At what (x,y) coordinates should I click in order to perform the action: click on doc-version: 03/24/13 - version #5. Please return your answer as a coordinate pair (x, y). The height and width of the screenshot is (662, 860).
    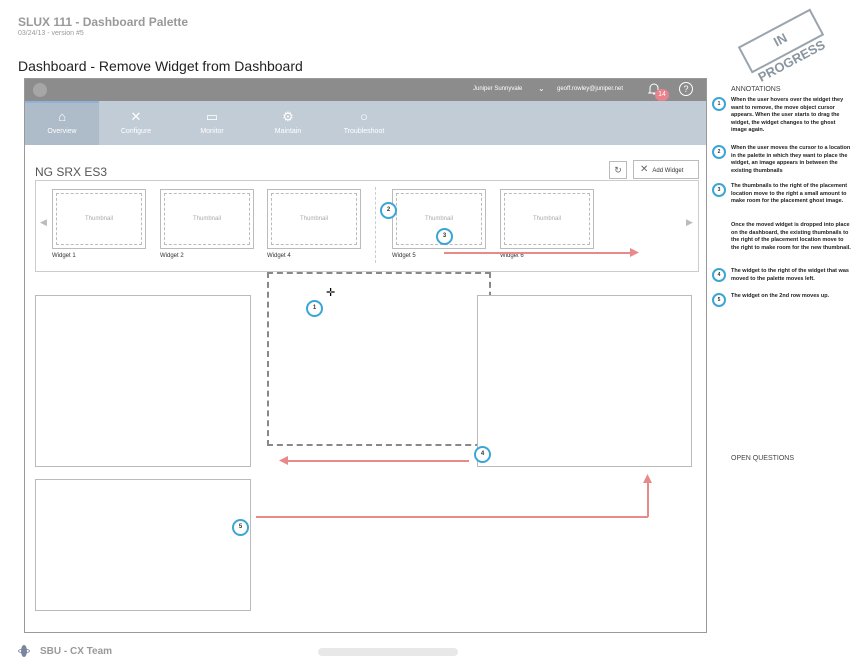
    Looking at the image, I should click on (51, 33).